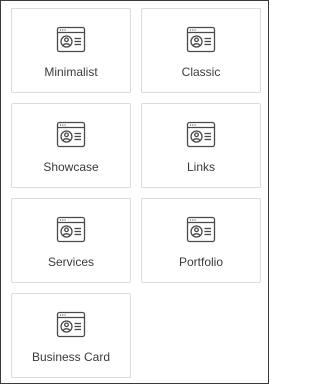  What do you see at coordinates (71, 167) in the screenshot?
I see `template-card-label: Showcase` at bounding box center [71, 167].